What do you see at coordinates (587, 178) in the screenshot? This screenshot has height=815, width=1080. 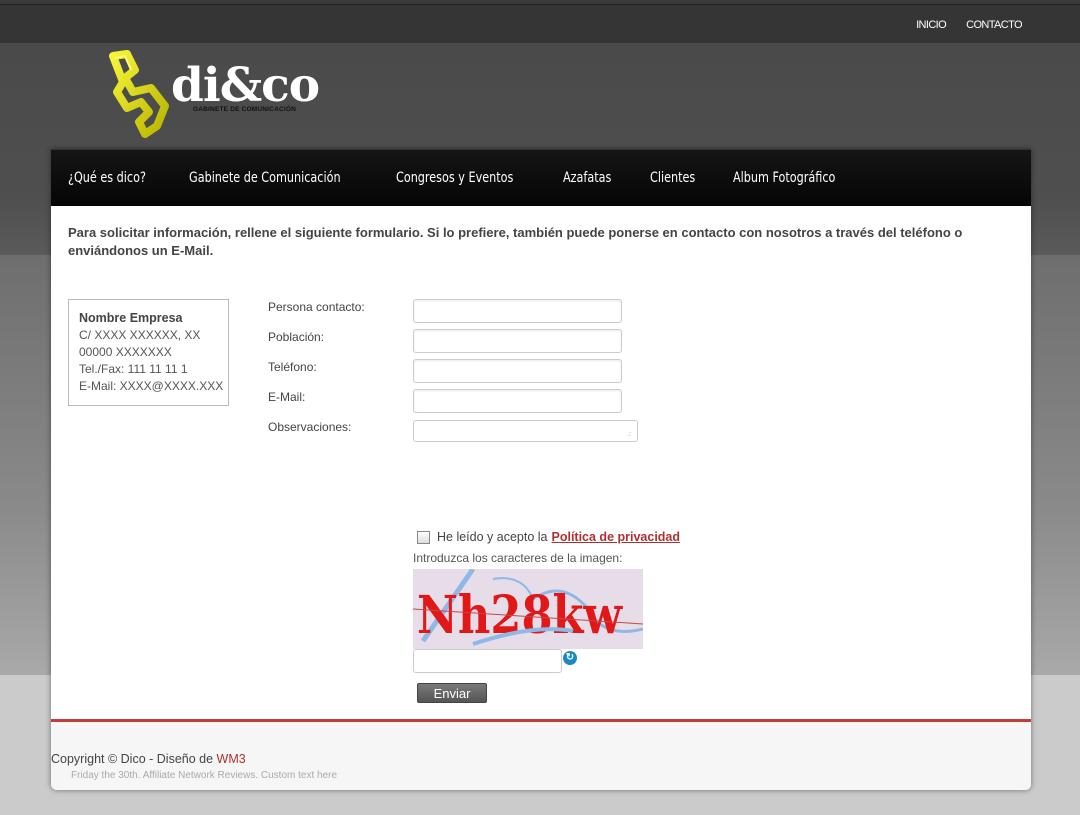 I see `nav-item-azafatas: Azafatas` at bounding box center [587, 178].